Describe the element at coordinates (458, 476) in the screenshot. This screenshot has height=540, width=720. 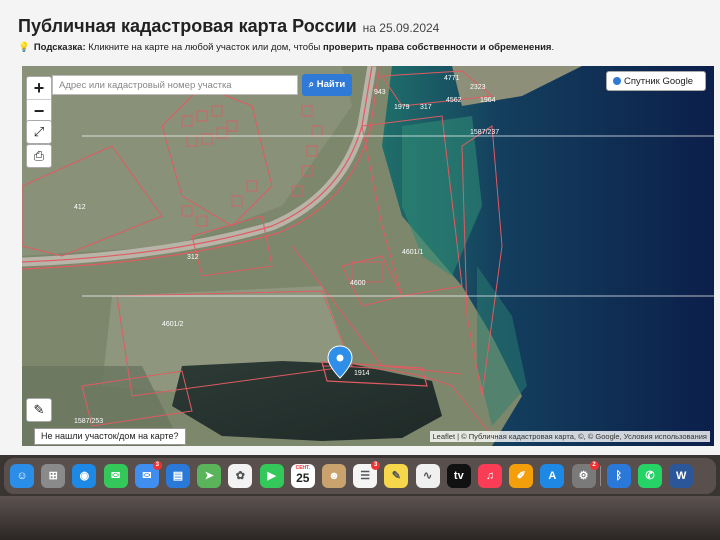
I see `dock-apple-tv-icon: tv` at that location.